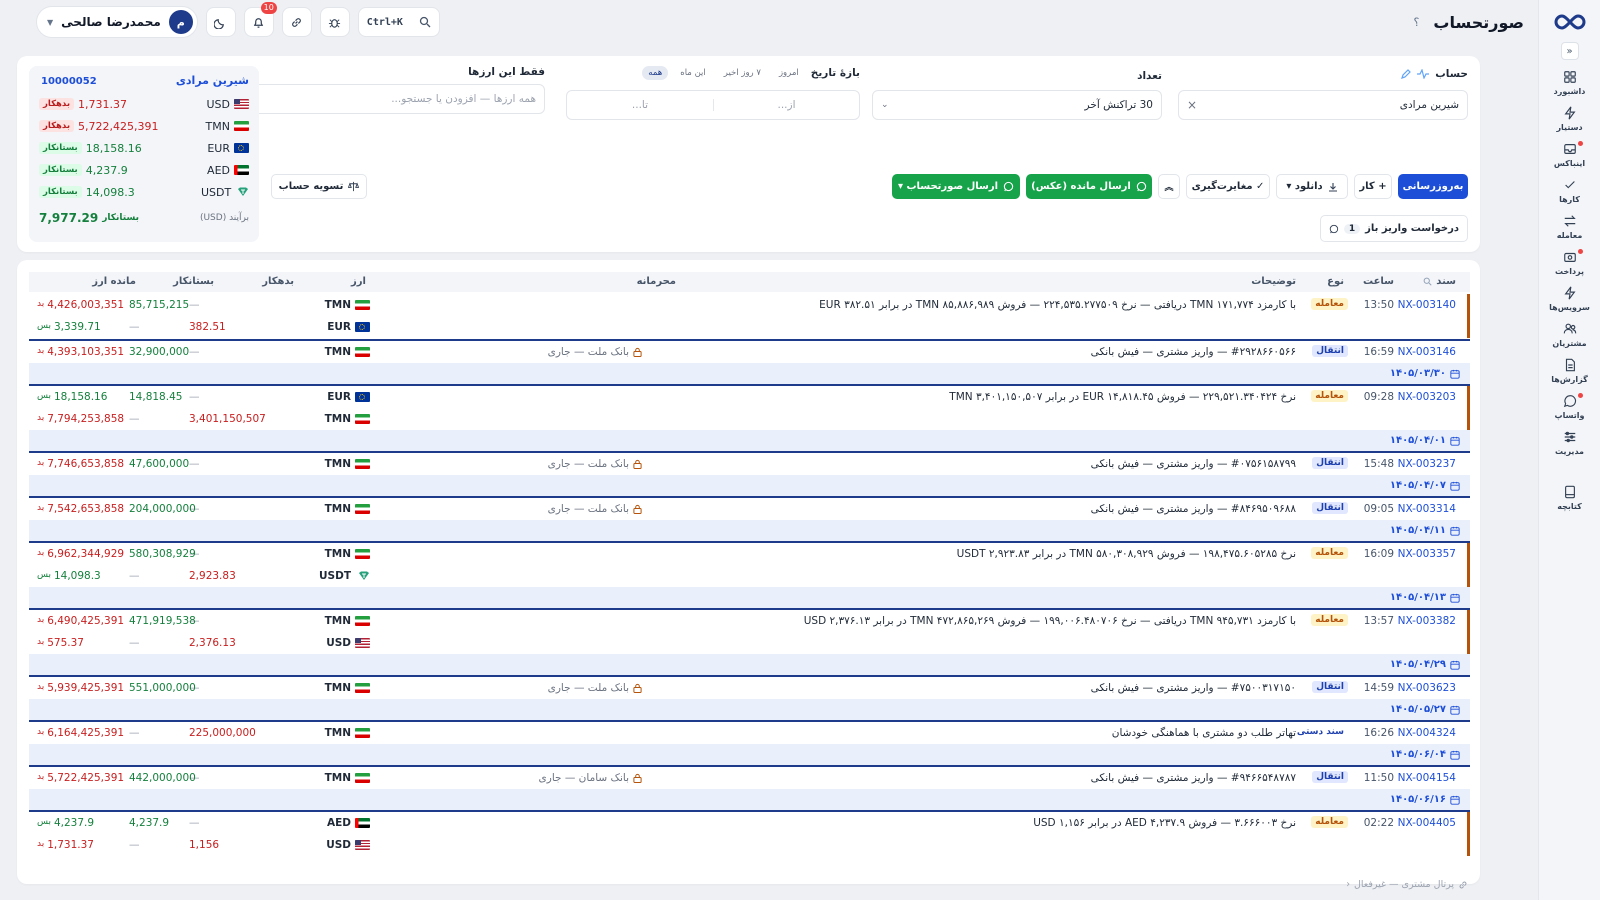 Image resolution: width=1600 pixels, height=900 pixels. I want to click on row-credit: 580,308,929, so click(162, 554).